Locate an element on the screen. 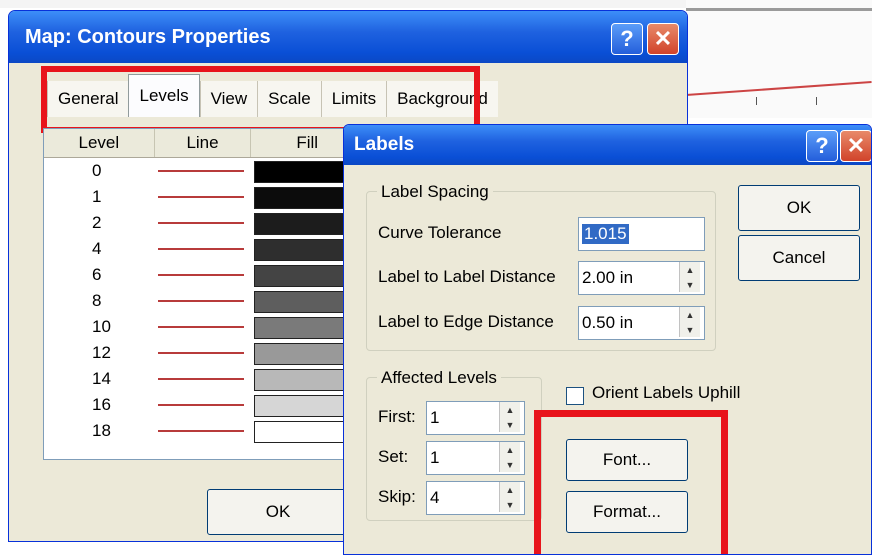  table-row: 1 is located at coordinates (205, 197).